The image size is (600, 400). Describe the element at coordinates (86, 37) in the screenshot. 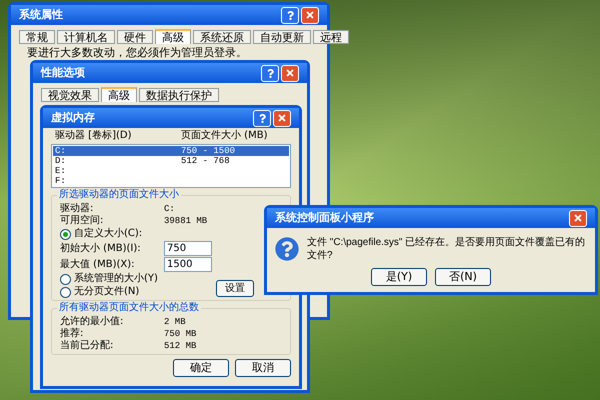

I see `tab: 计算机名` at that location.